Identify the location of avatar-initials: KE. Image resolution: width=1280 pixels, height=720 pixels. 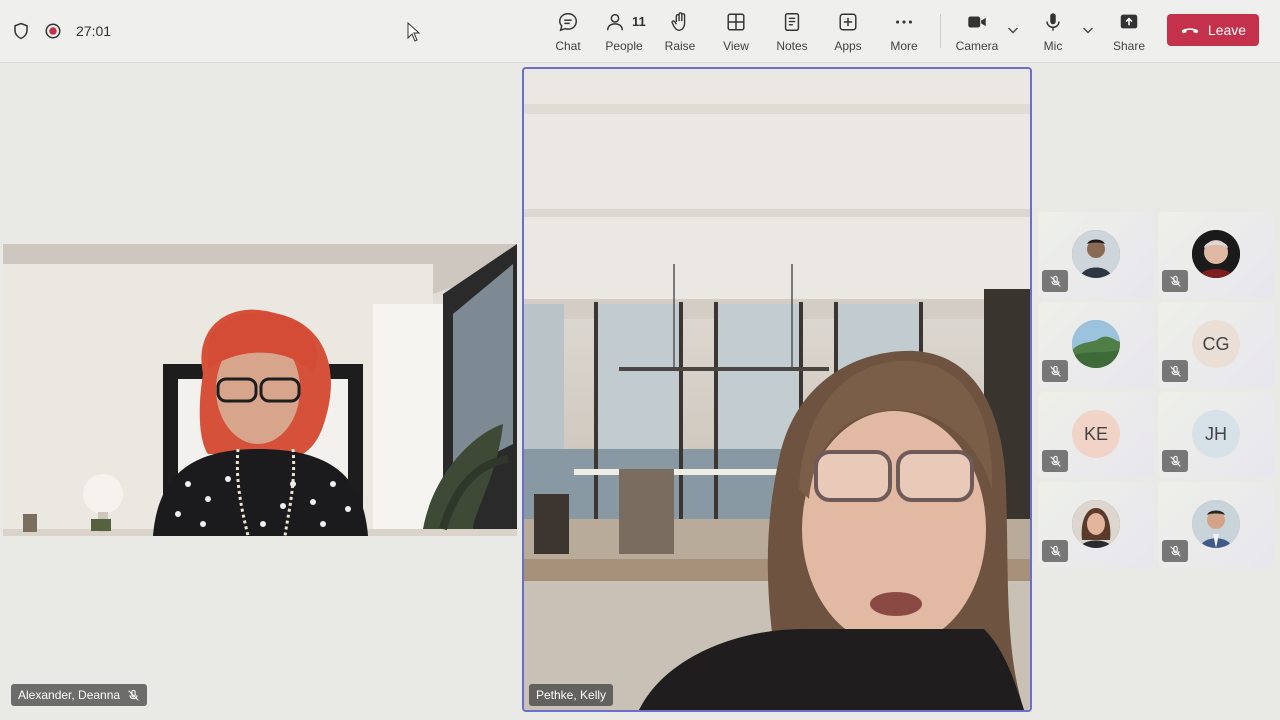
(1096, 434).